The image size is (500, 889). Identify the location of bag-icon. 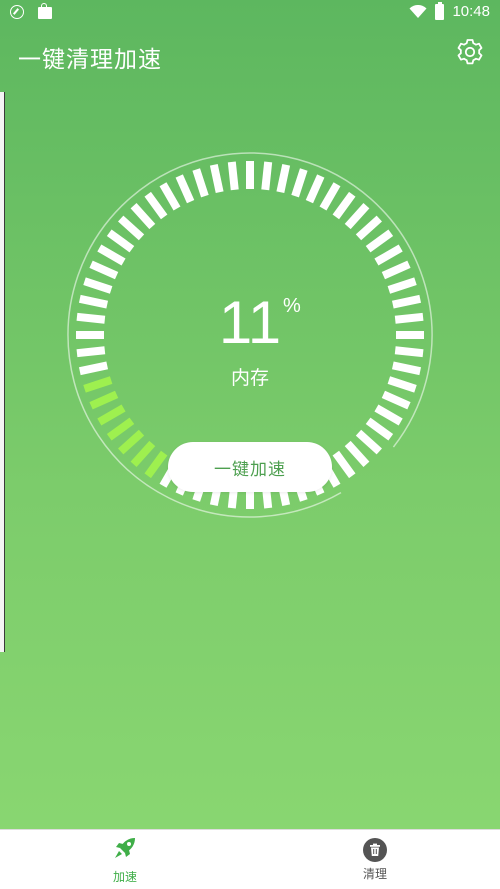
(45, 11).